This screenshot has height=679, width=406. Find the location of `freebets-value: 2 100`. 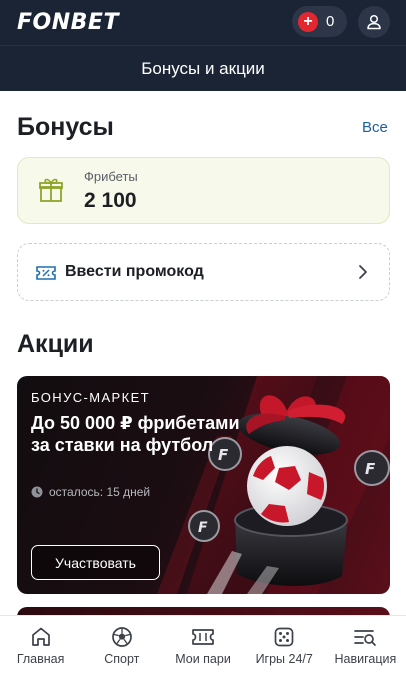

freebets-value: 2 100 is located at coordinates (110, 200).